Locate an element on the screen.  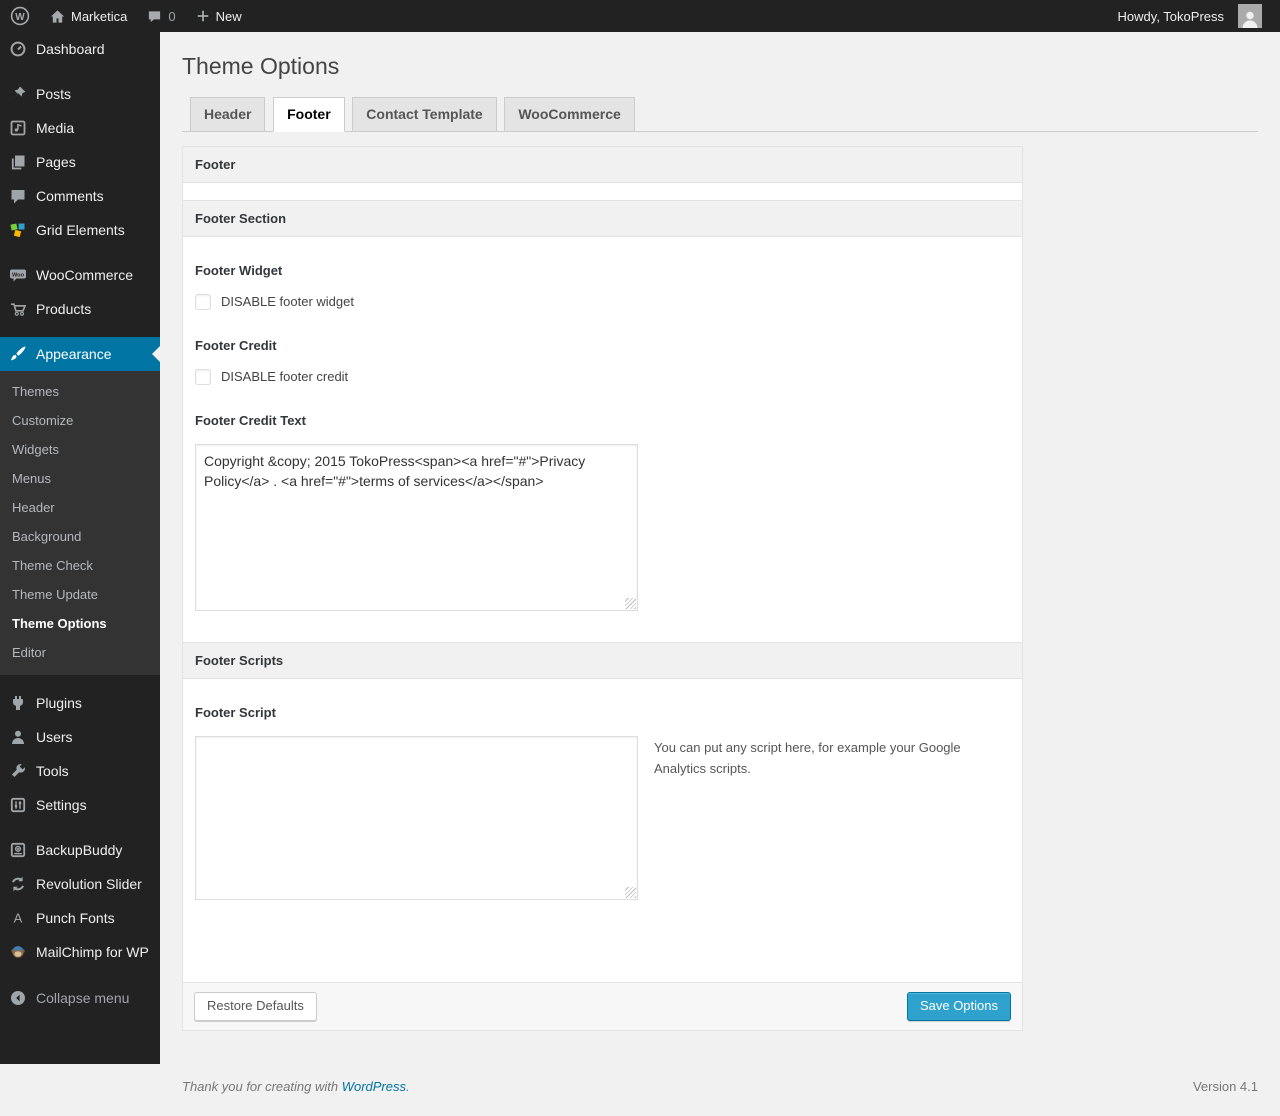
page-title: Theme Options is located at coordinates (720, 66).